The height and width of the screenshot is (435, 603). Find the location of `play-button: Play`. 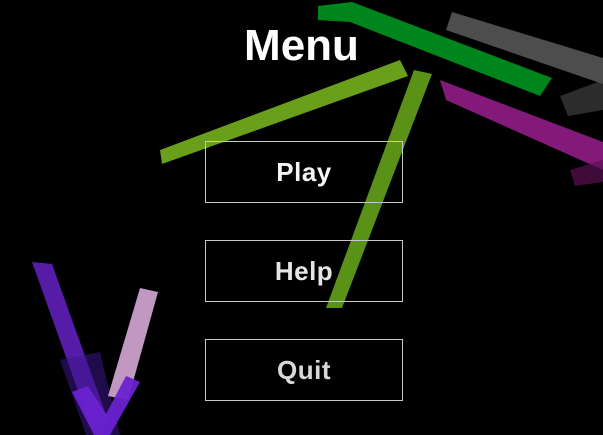

play-button: Play is located at coordinates (304, 172).